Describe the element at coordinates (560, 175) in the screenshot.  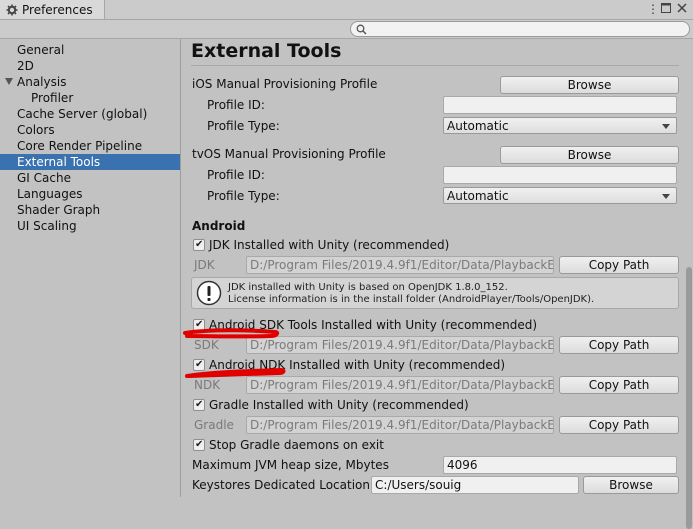
I see `tvos-profile-id-field` at that location.